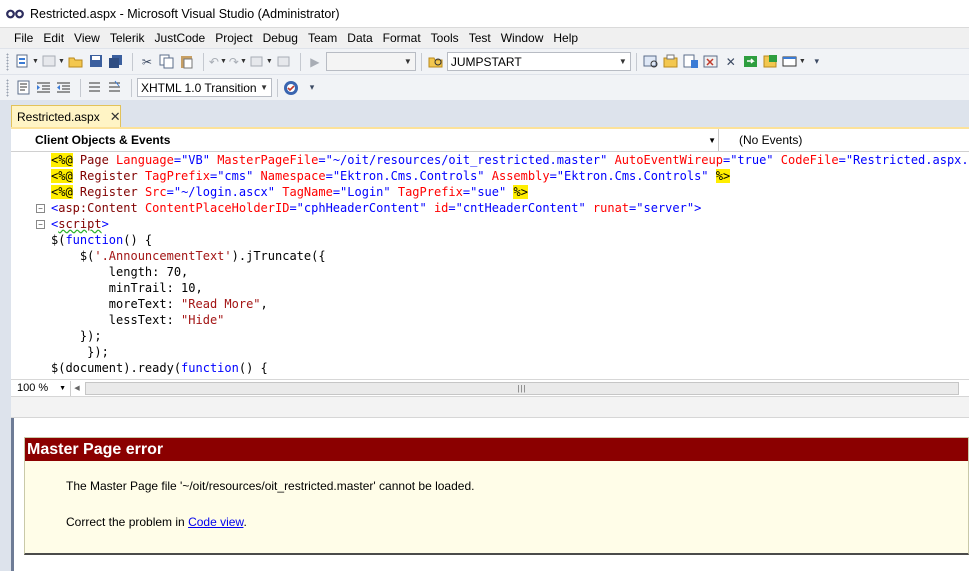  Describe the element at coordinates (280, 38) in the screenshot. I see `menu-debug: Debug` at that location.